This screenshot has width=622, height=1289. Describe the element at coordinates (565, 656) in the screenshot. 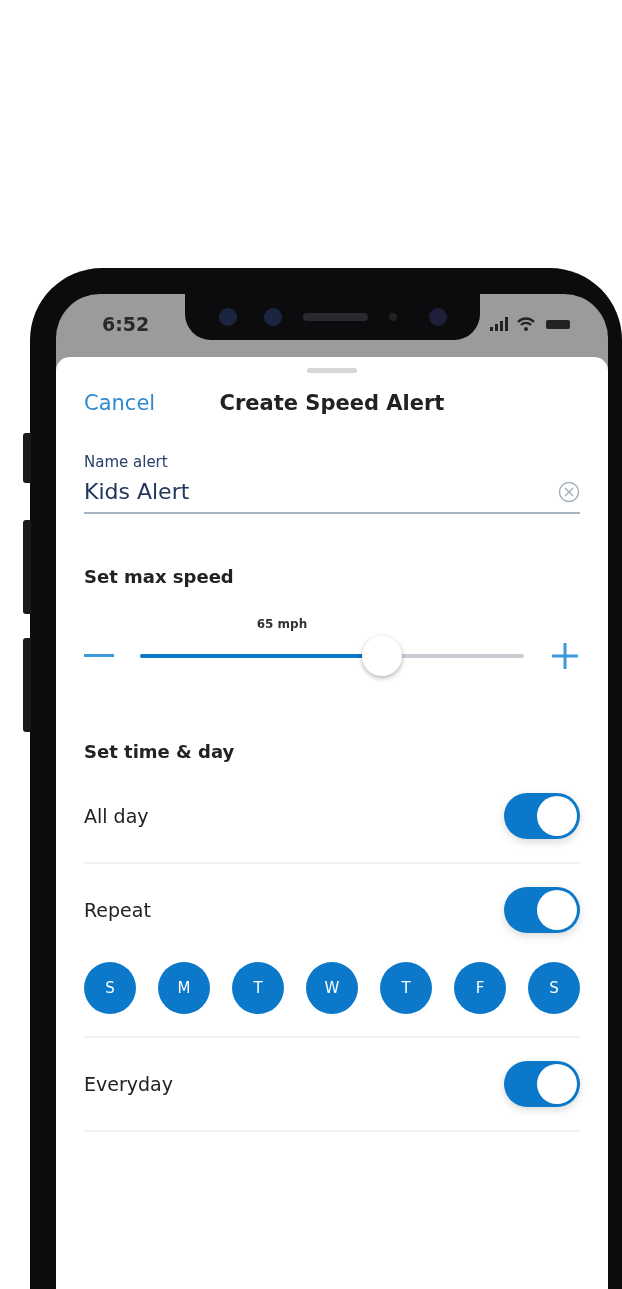

I see `plus-icon` at that location.